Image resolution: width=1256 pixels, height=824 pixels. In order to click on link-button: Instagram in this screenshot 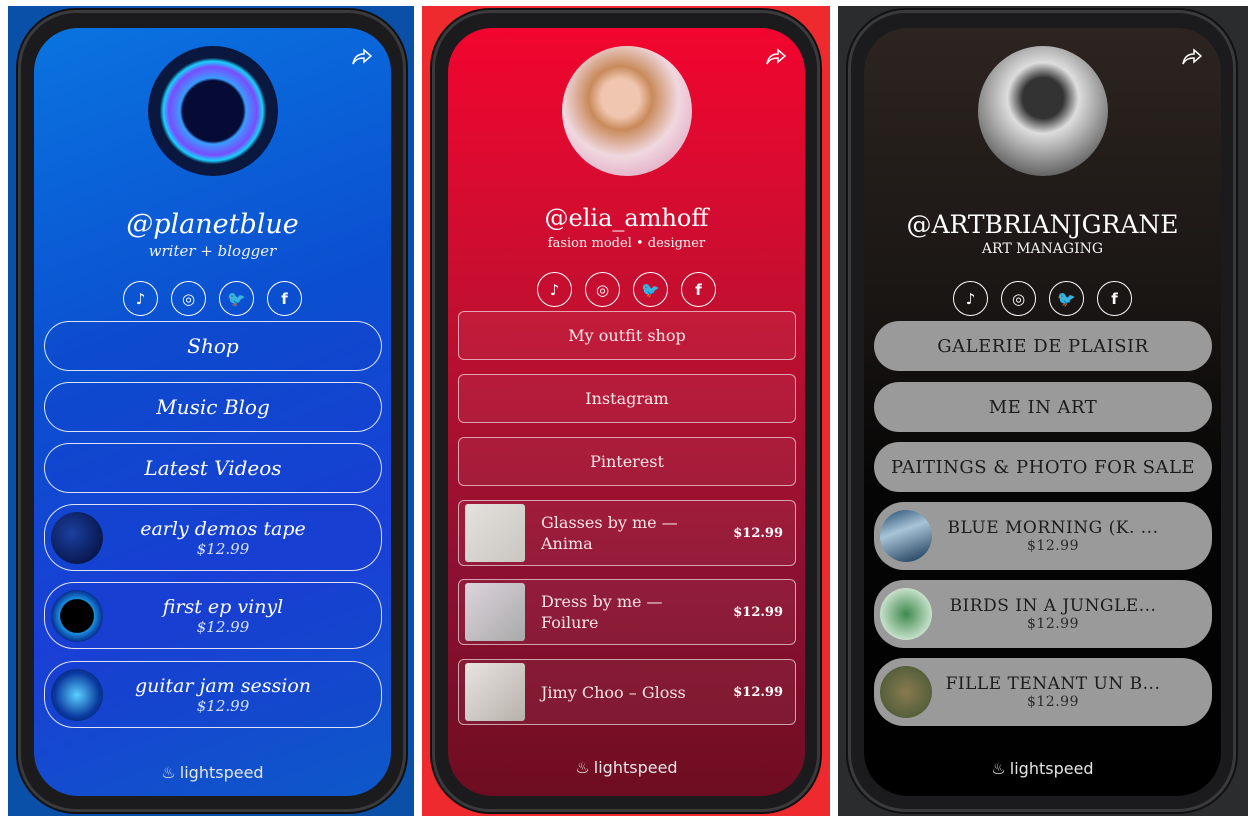, I will do `click(627, 398)`.